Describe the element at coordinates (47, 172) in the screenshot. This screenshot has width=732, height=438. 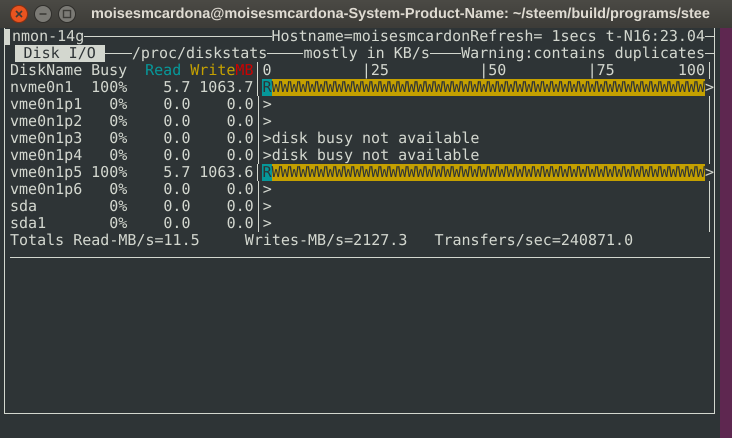
I see `disk-name: vme0n1p5` at that location.